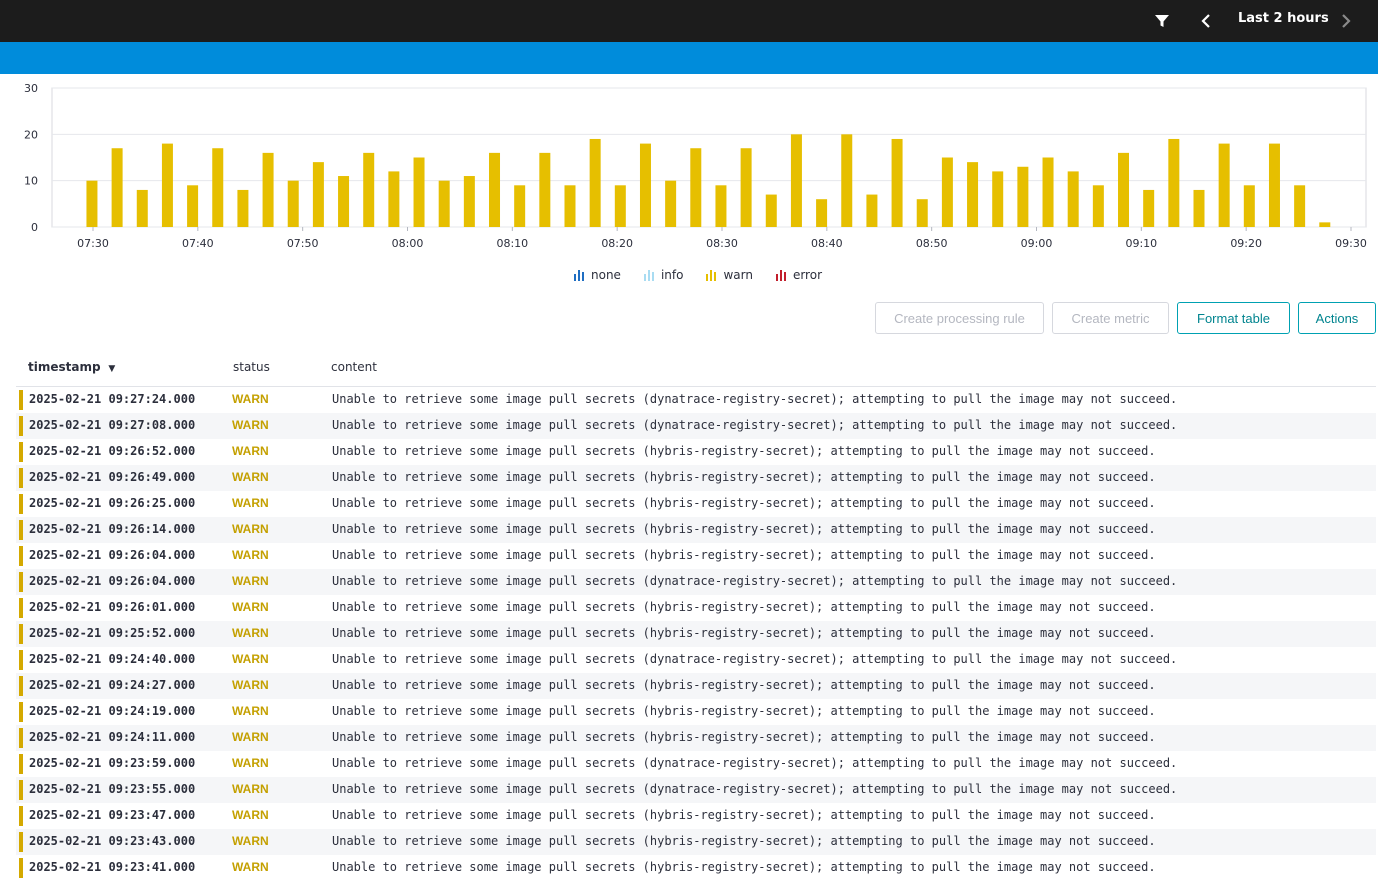 This screenshot has height=881, width=1378. What do you see at coordinates (111, 369) in the screenshot?
I see `sort-desc-icon: ▼` at bounding box center [111, 369].